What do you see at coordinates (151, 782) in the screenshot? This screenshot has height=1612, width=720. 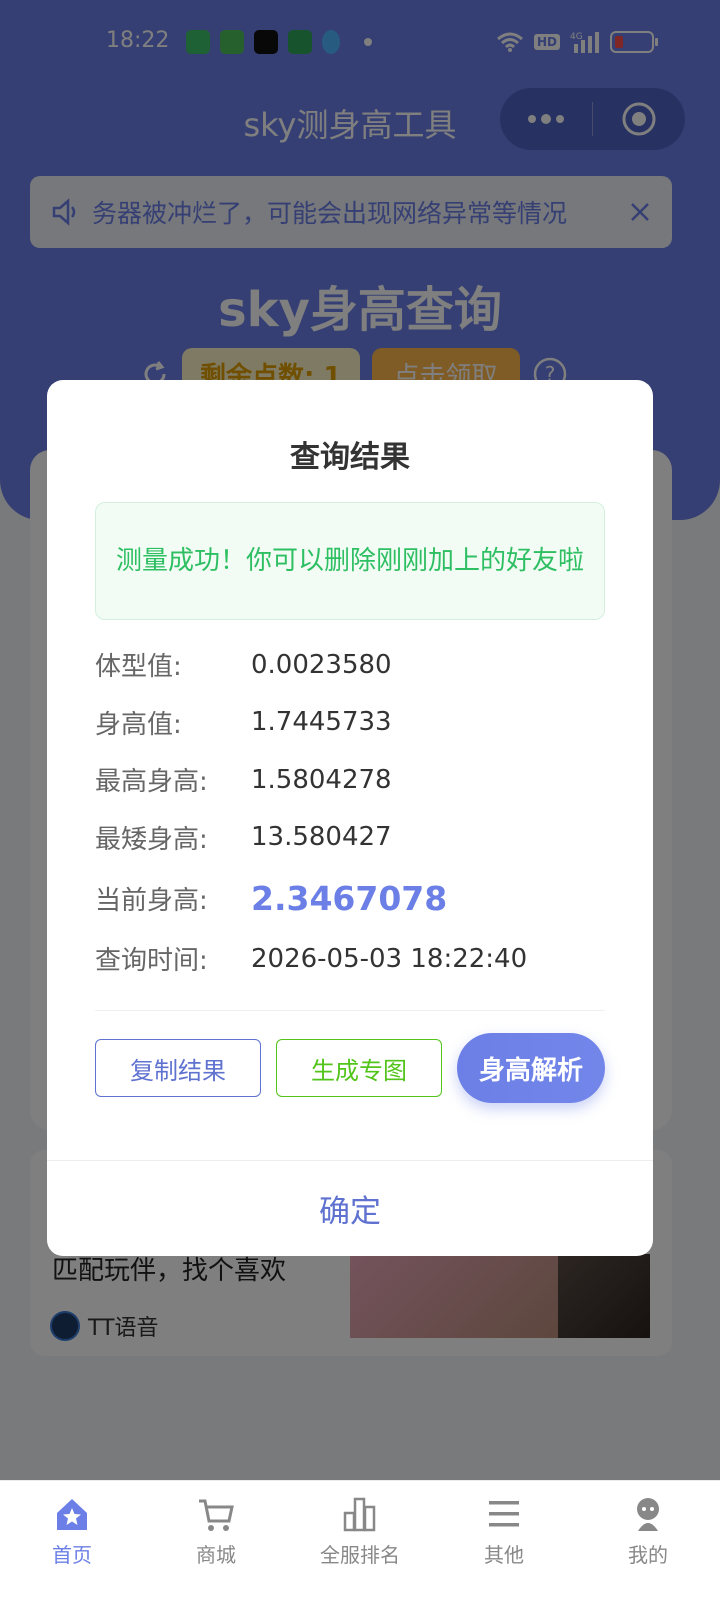 I see `result-label: 最高身高:` at bounding box center [151, 782].